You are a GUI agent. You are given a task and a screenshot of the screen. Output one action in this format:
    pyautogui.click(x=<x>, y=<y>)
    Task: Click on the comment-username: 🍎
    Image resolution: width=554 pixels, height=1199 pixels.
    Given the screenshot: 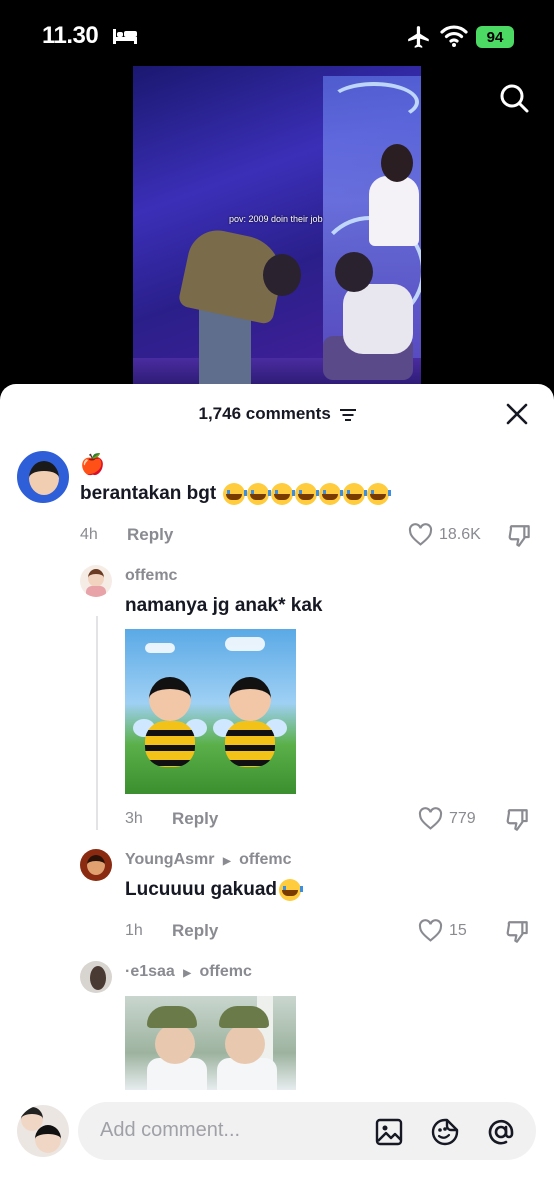 What is the action you would take?
    pyautogui.click(x=92, y=464)
    